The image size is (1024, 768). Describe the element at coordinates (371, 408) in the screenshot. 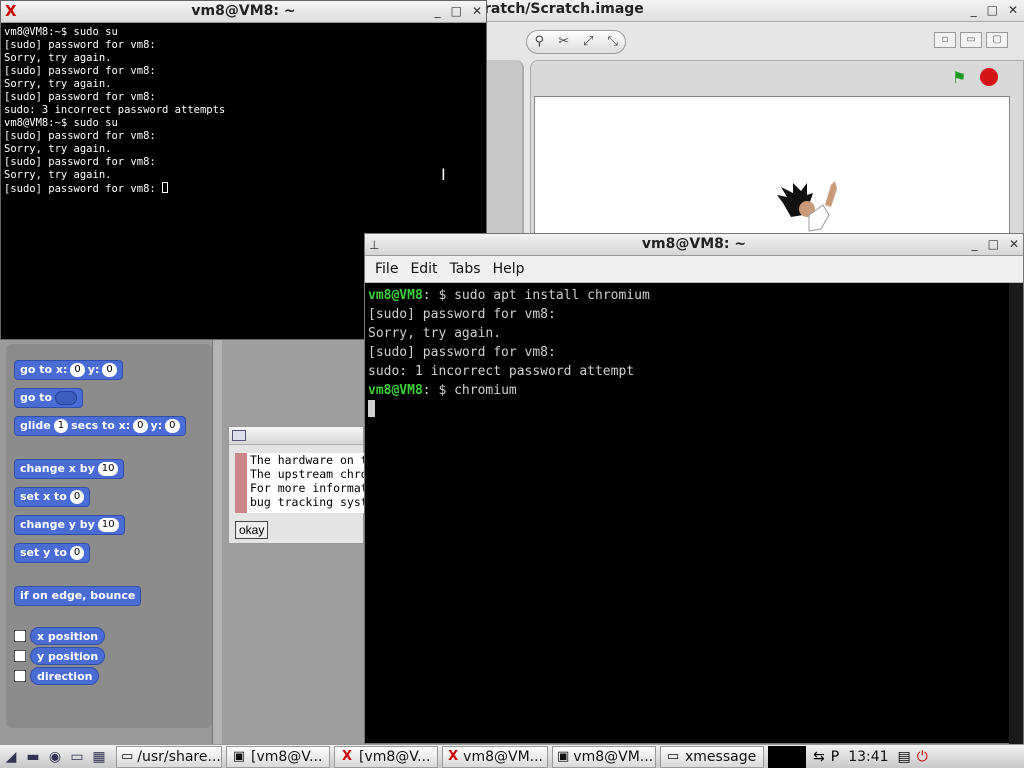

I see `text-cursor` at that location.